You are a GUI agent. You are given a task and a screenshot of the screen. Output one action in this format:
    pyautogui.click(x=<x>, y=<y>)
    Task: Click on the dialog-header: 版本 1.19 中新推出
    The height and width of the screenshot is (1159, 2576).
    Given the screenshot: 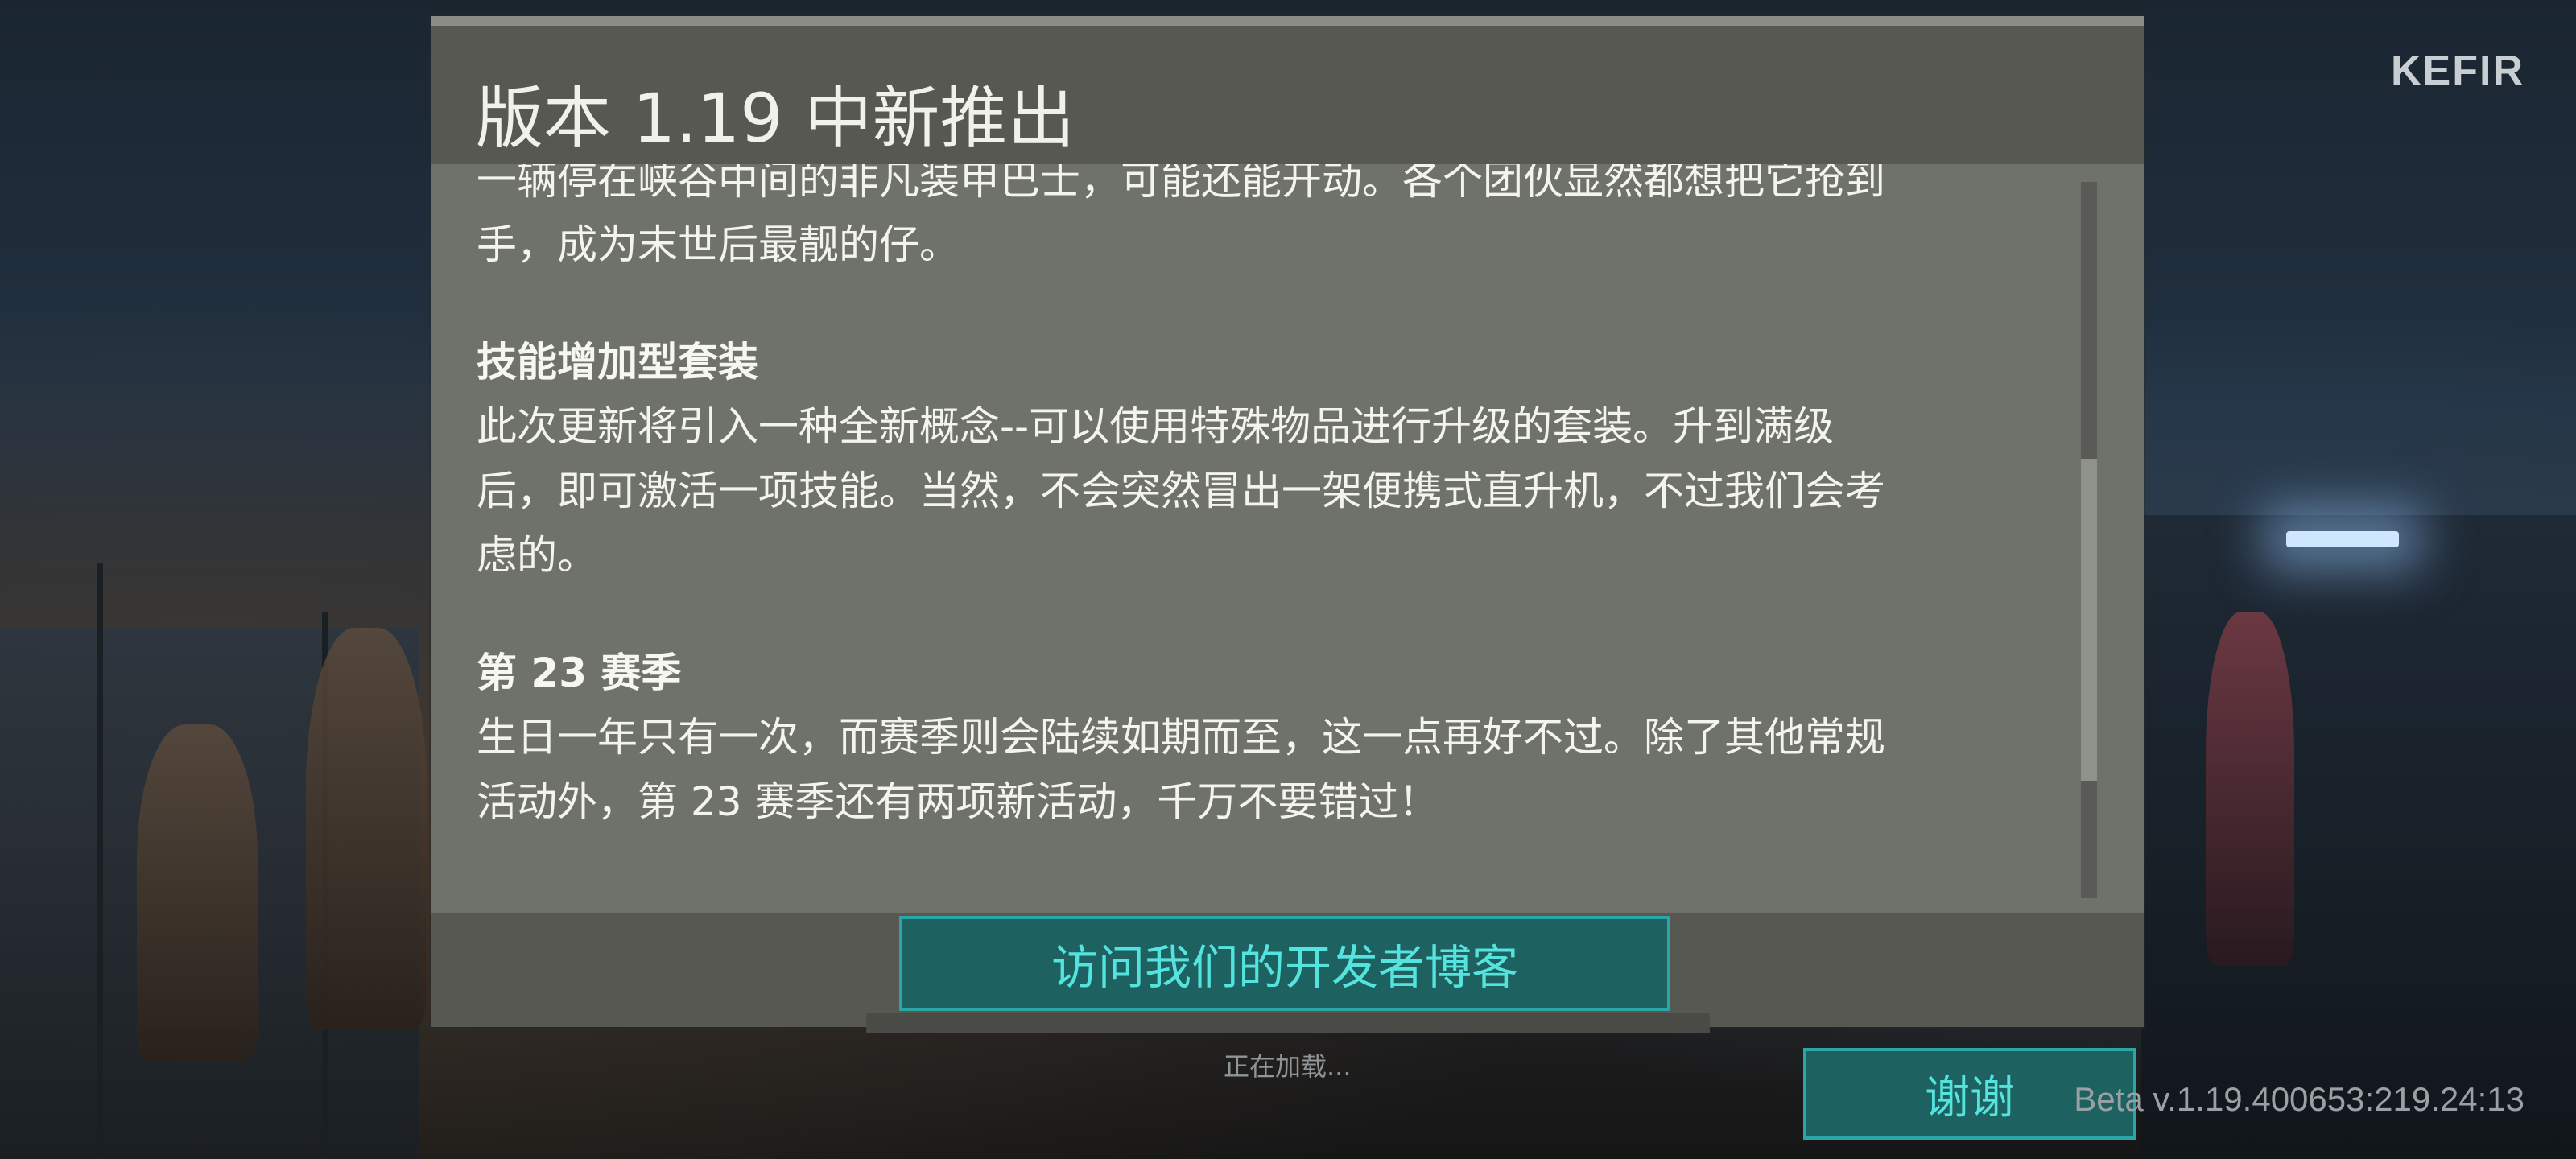 What is the action you would take?
    pyautogui.click(x=1287, y=90)
    